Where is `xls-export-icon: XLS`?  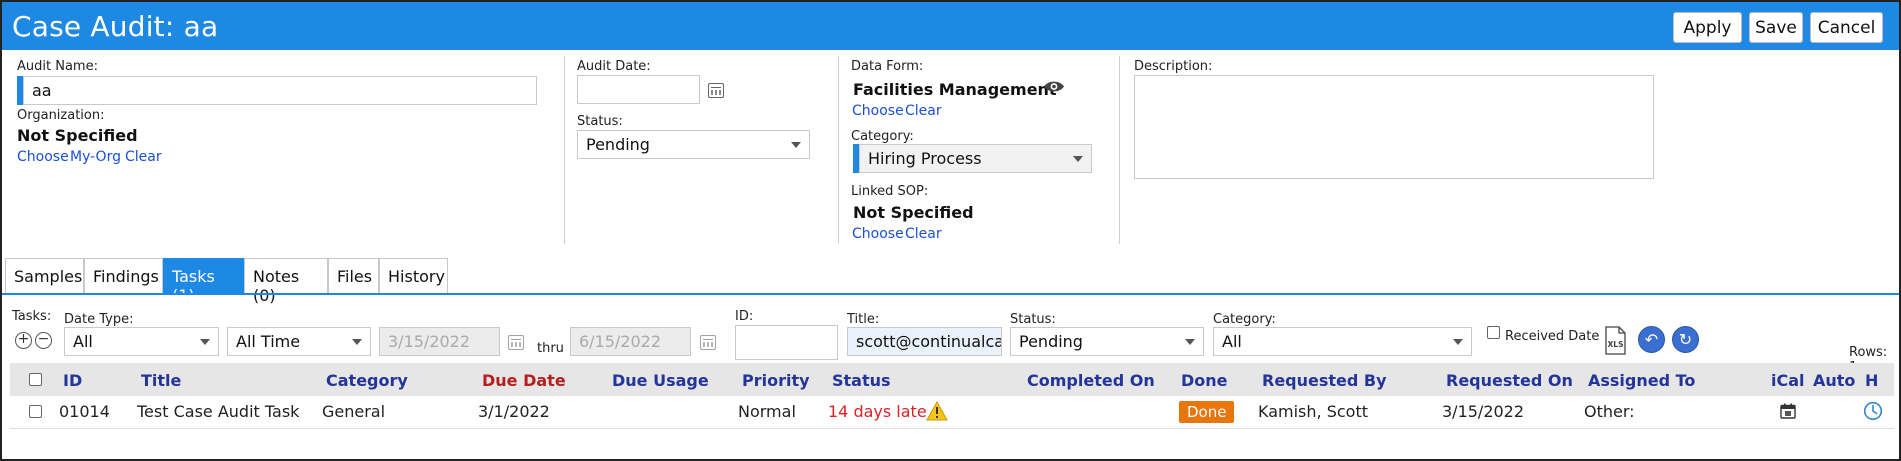
xls-export-icon: XLS is located at coordinates (1615, 340).